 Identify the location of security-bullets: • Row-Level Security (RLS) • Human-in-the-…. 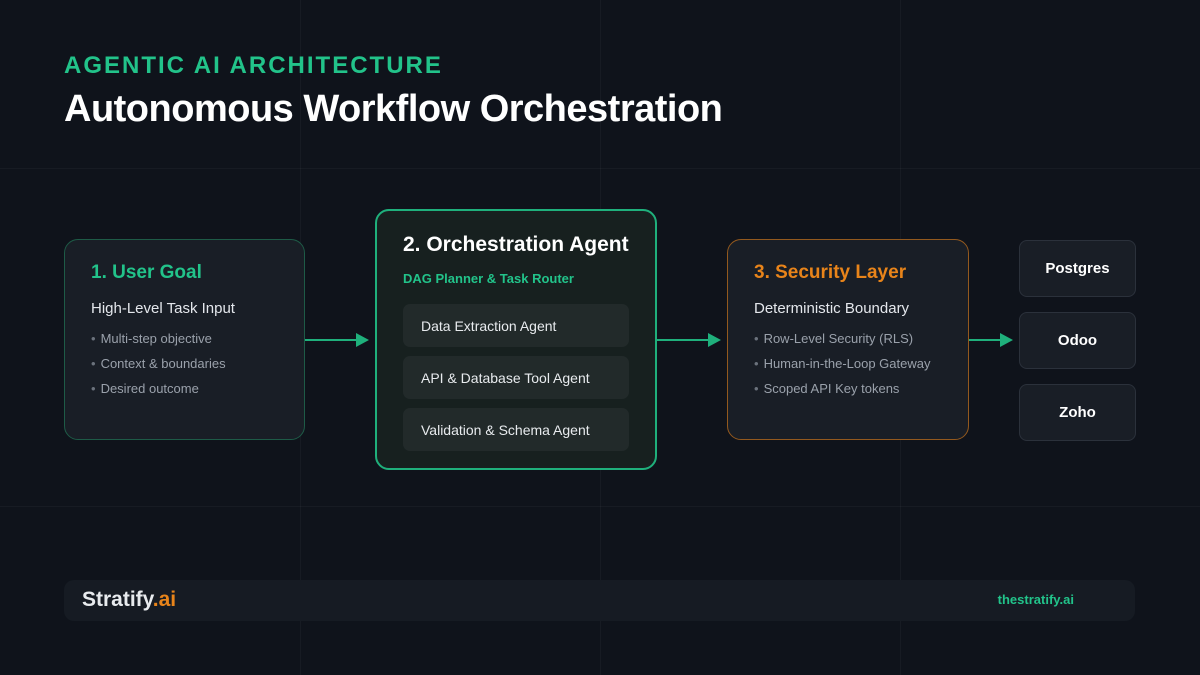
(848, 363).